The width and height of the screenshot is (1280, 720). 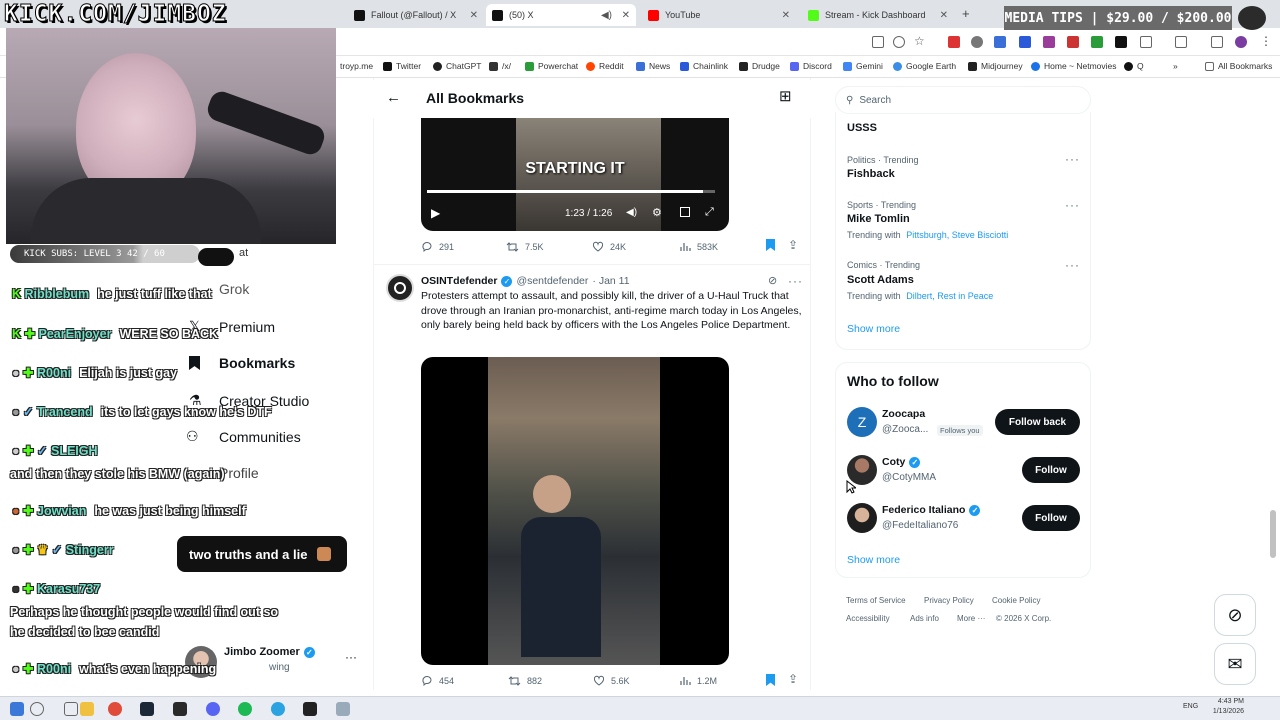 I want to click on bookmark-item: Home ~ Netmovies, so click(x=1074, y=66).